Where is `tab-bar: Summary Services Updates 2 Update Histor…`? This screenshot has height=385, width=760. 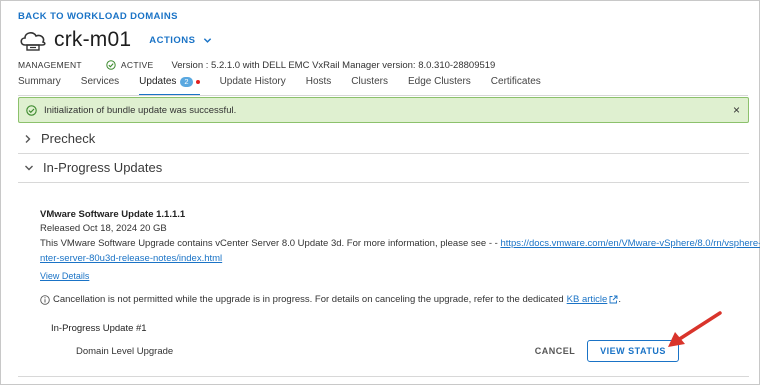
tab-bar: Summary Services Updates 2 Update Histor… is located at coordinates (289, 86).